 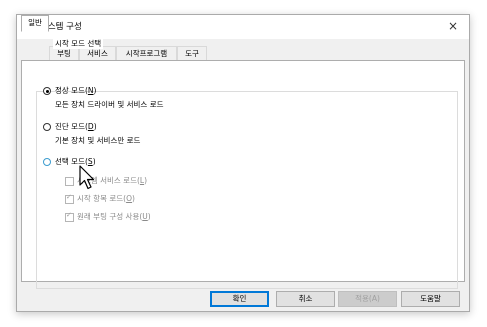 What do you see at coordinates (98, 140) in the screenshot?
I see `diagnostic-startup-desc: 기본 장치 및 서비스만 로드` at bounding box center [98, 140].